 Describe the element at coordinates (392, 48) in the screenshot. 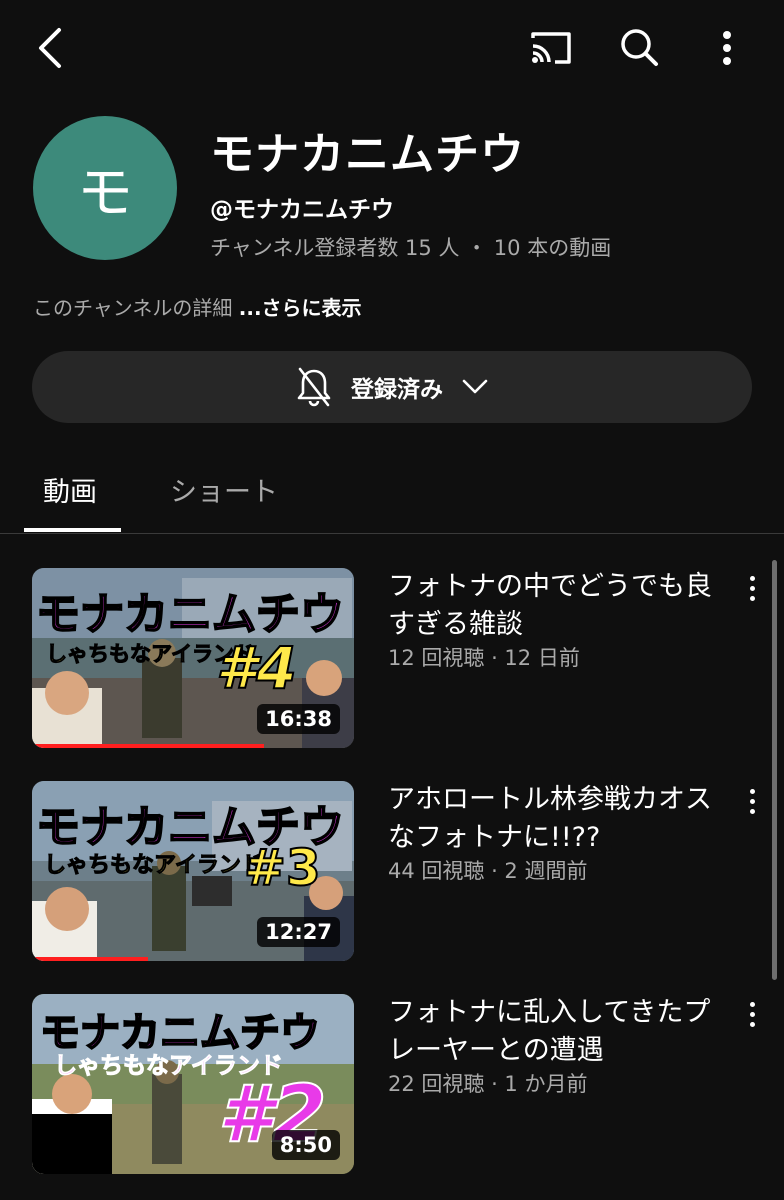

I see `top-app-bar` at that location.